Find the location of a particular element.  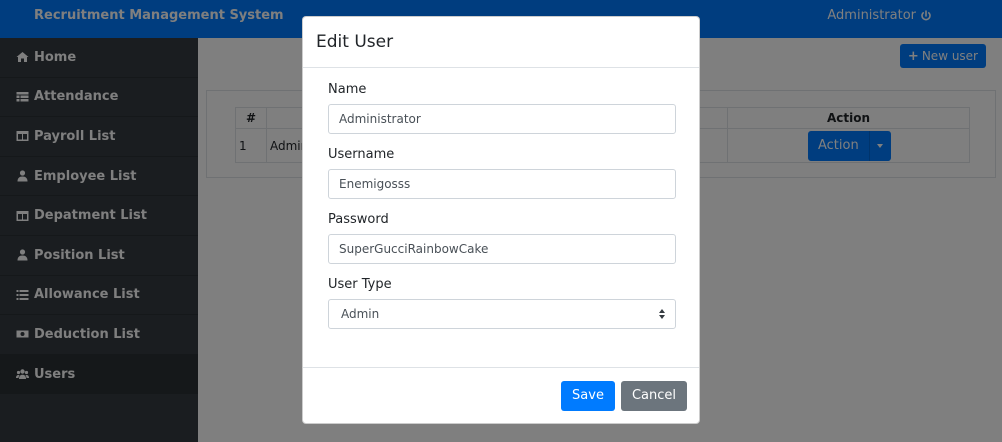

name-form-group: Name is located at coordinates (502, 108).